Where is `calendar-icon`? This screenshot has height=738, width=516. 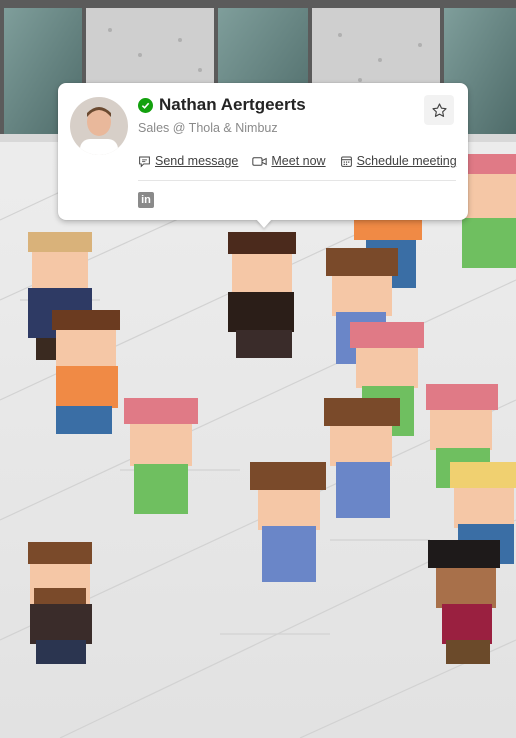
calendar-icon is located at coordinates (346, 161).